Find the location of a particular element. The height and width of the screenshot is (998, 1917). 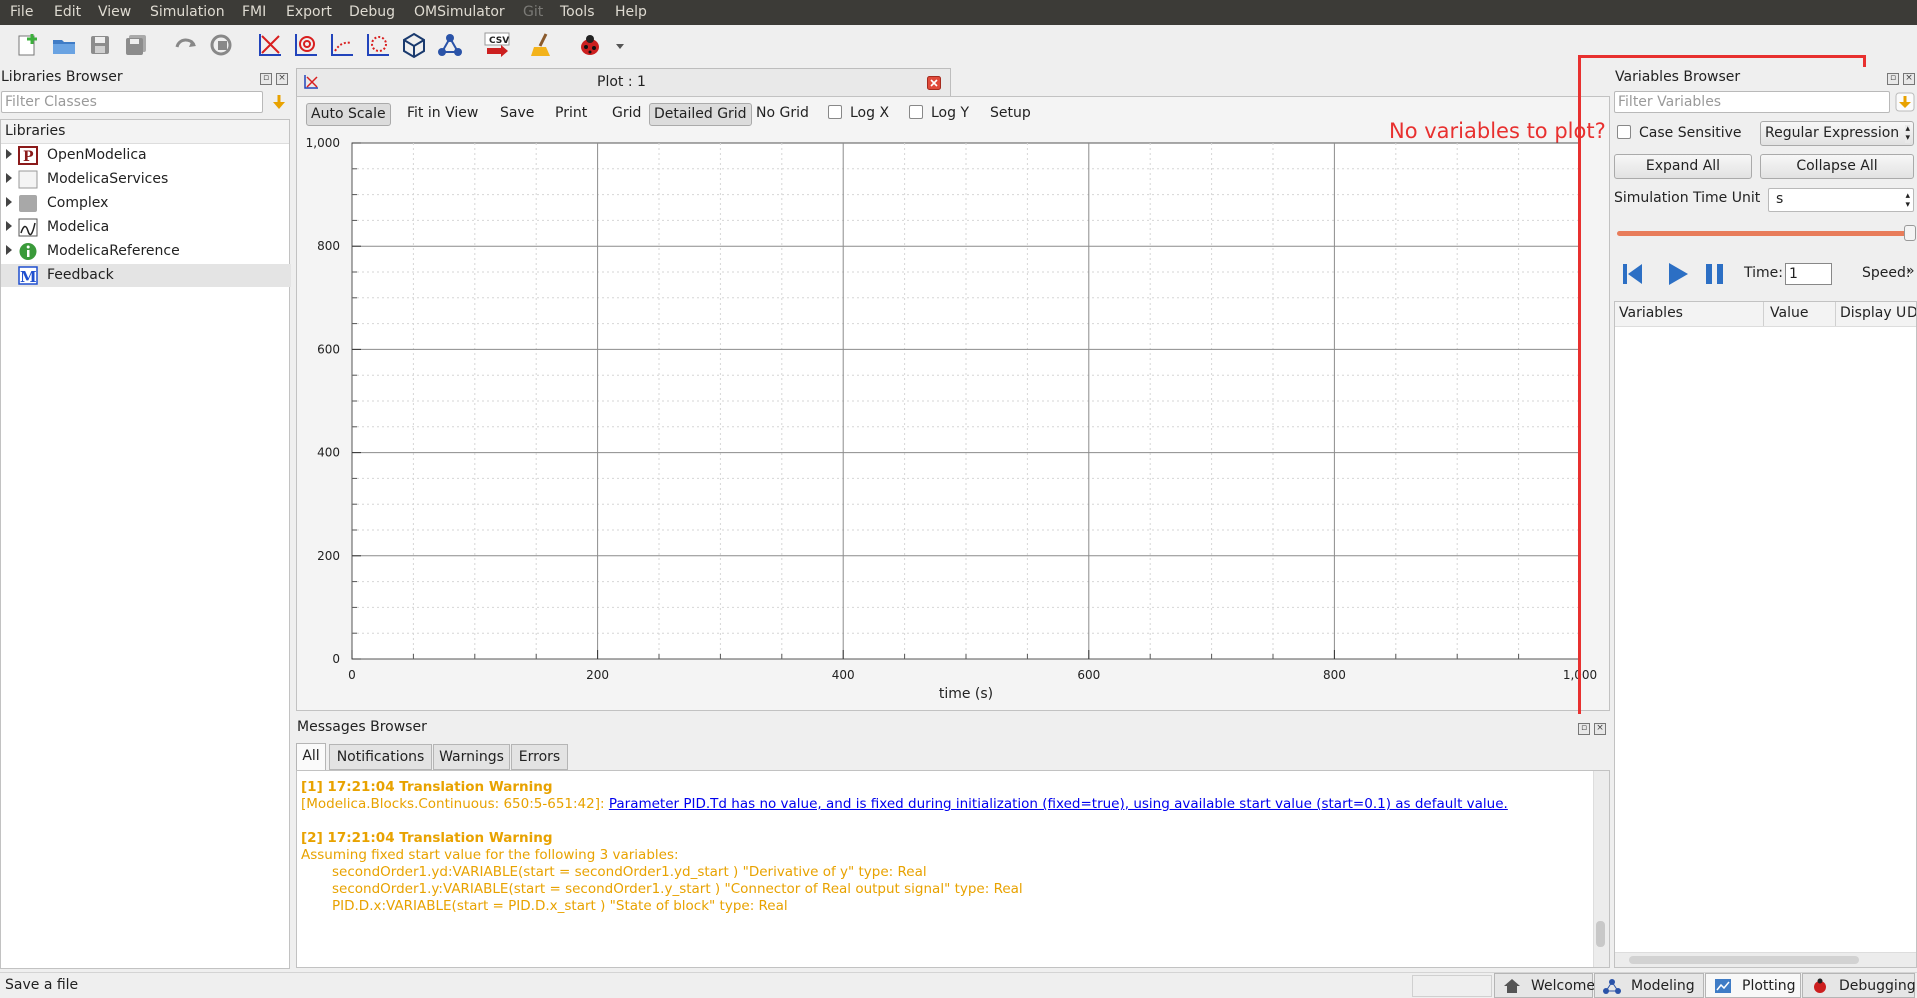

plot-window-icon is located at coordinates (311, 82).